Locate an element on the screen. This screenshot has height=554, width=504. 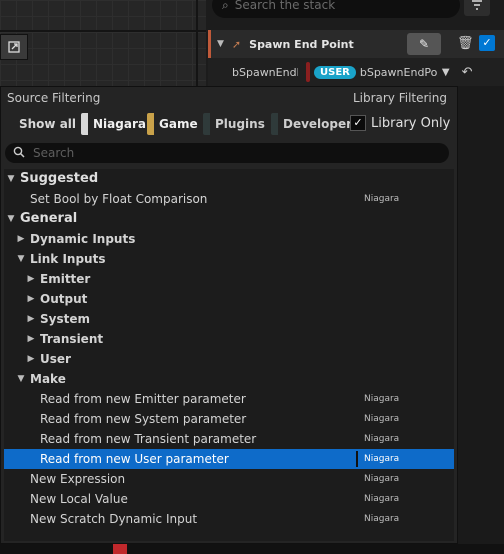
list-item: New Scratch Dynamic Input Niagara is located at coordinates (229, 519).